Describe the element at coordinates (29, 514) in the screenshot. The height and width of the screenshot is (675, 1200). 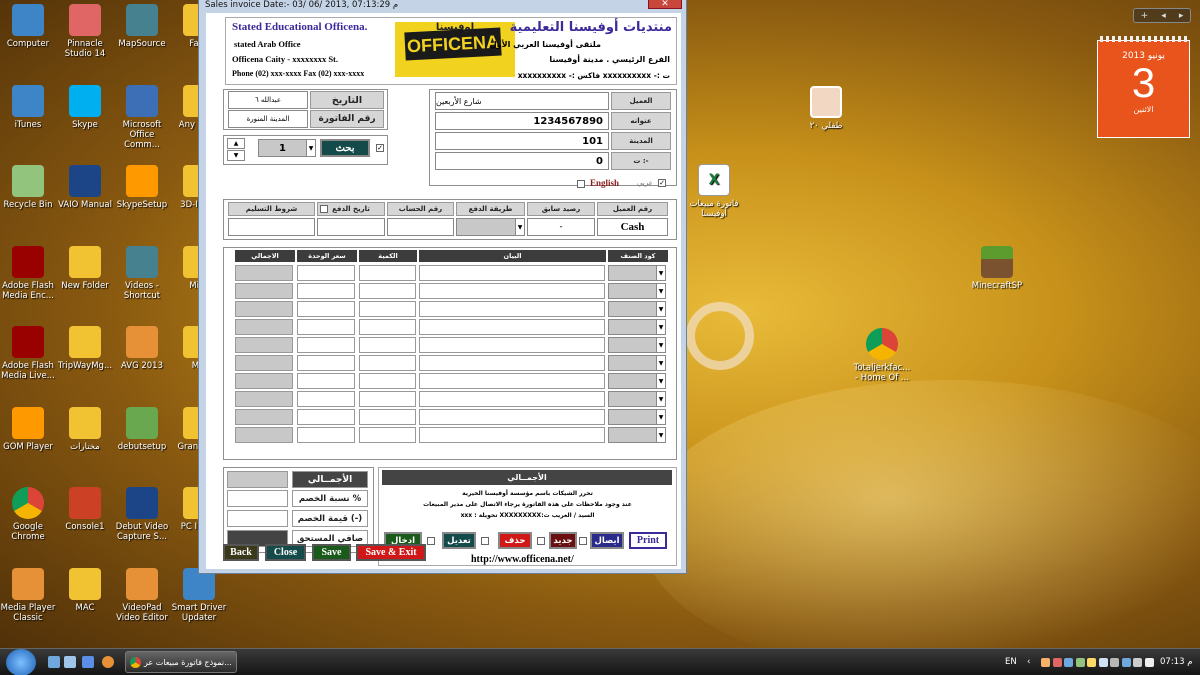
I see `desktop-icon-chrome: Google Chrome` at that location.